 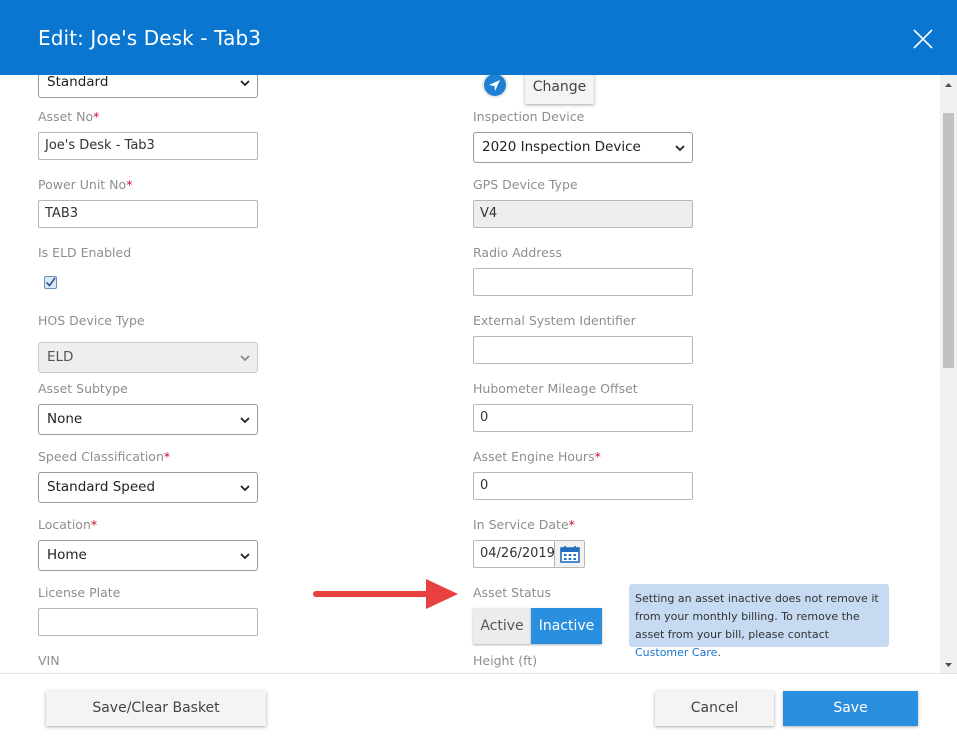 I want to click on info-suffix: ., so click(x=719, y=652).